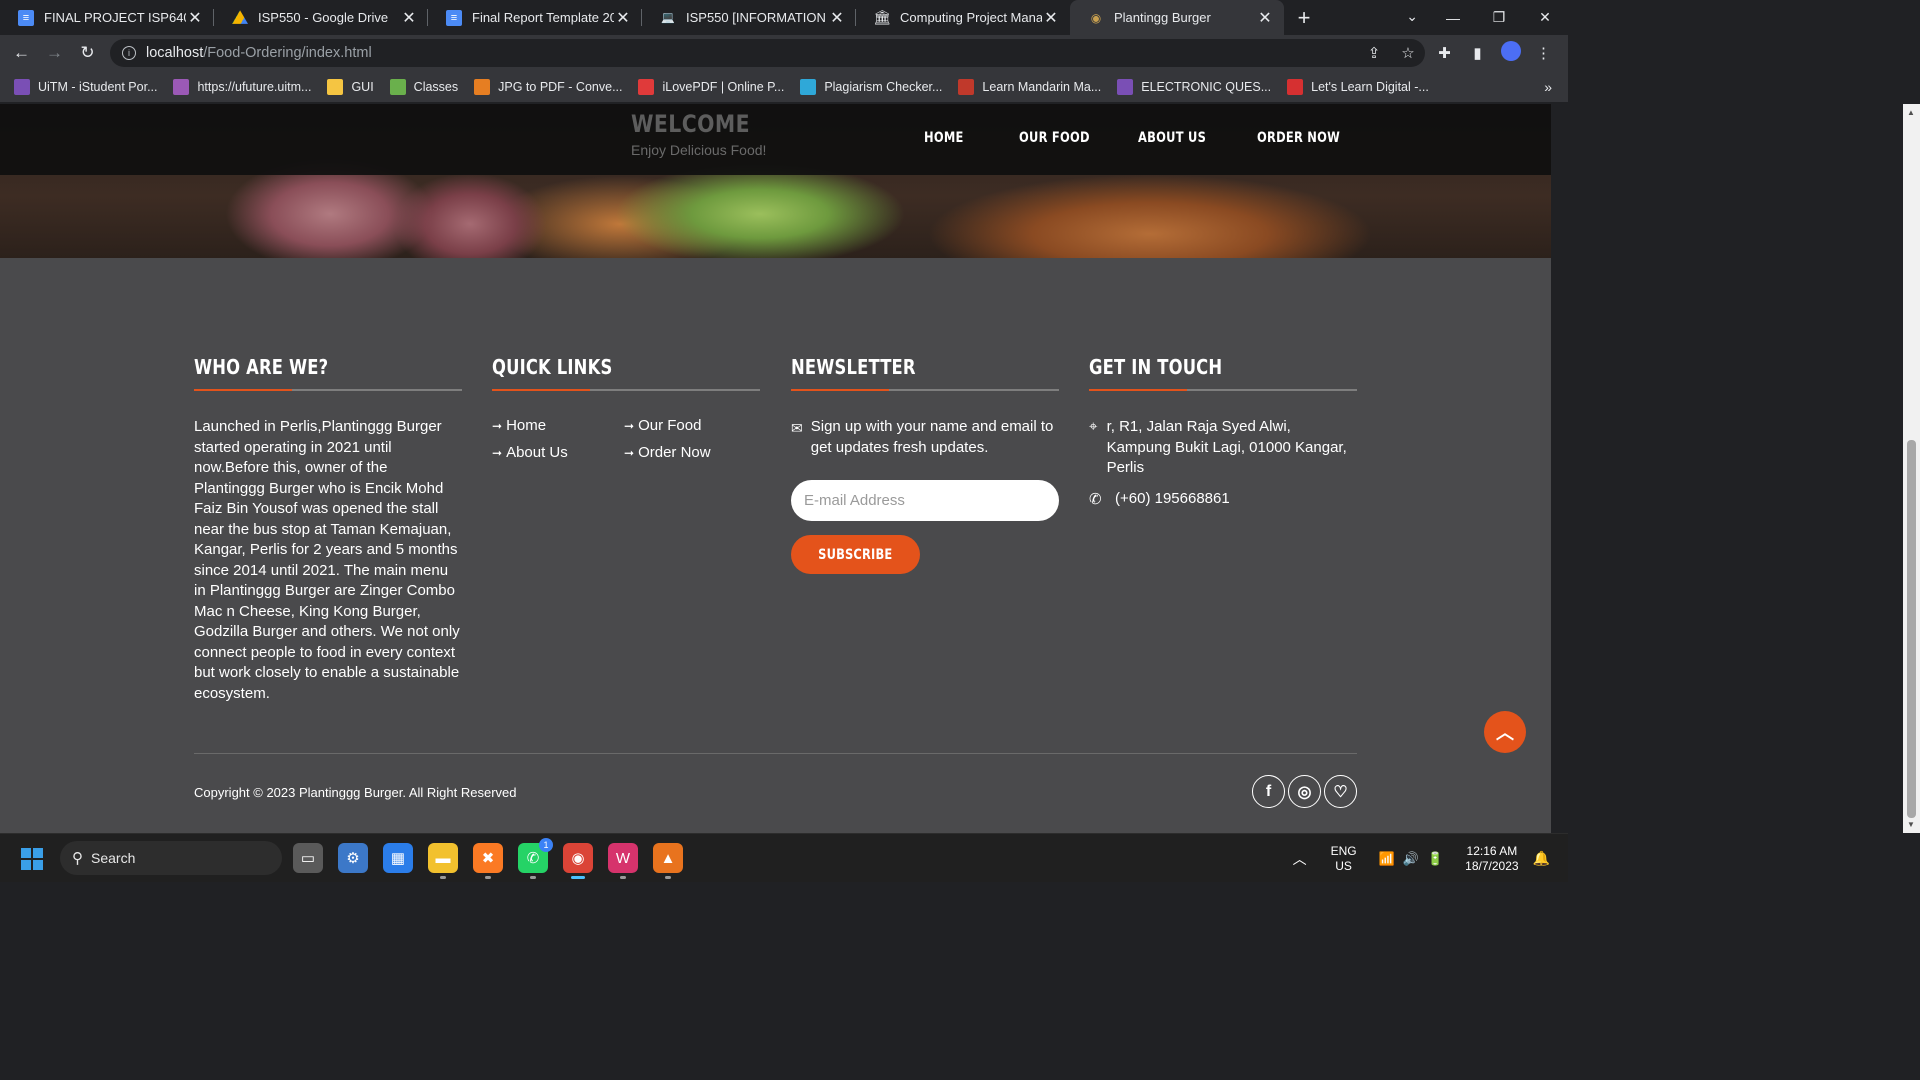  What do you see at coordinates (1545, 17) in the screenshot?
I see `close-window-icon: ✕` at bounding box center [1545, 17].